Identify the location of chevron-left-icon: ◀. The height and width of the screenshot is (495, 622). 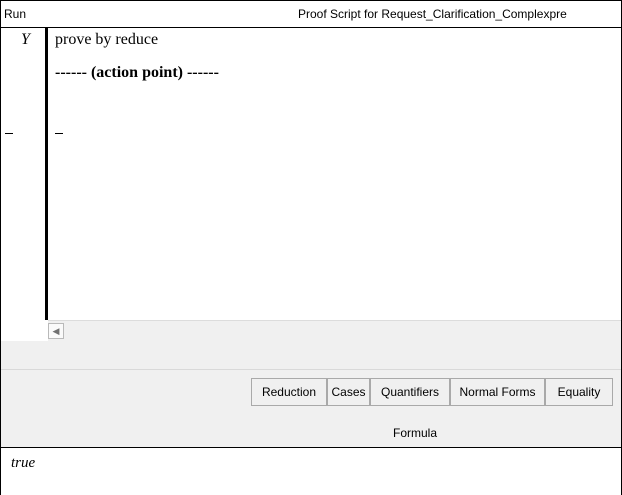
(56, 331).